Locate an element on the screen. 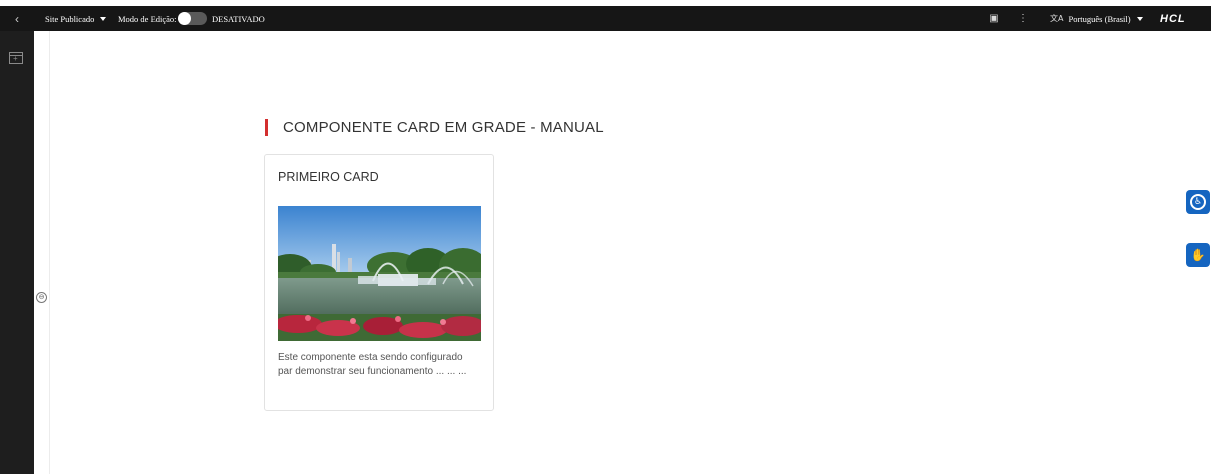 Image resolution: width=1211 pixels, height=474 pixels. accessibility-button: ♿ is located at coordinates (1198, 202).